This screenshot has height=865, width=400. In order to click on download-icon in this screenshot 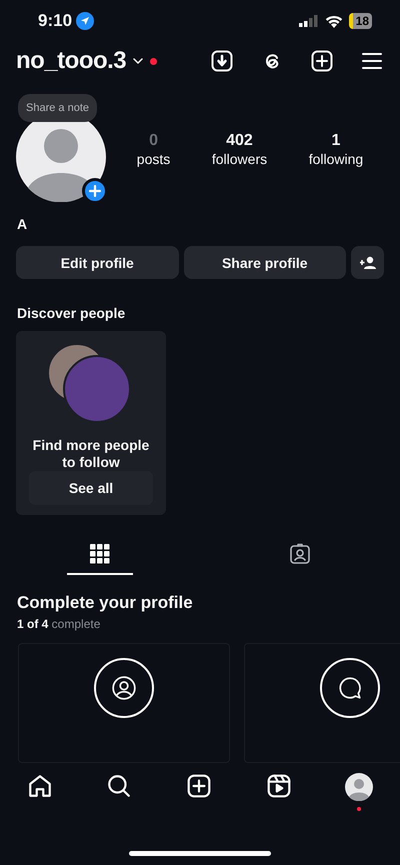, I will do `click(222, 61)`.